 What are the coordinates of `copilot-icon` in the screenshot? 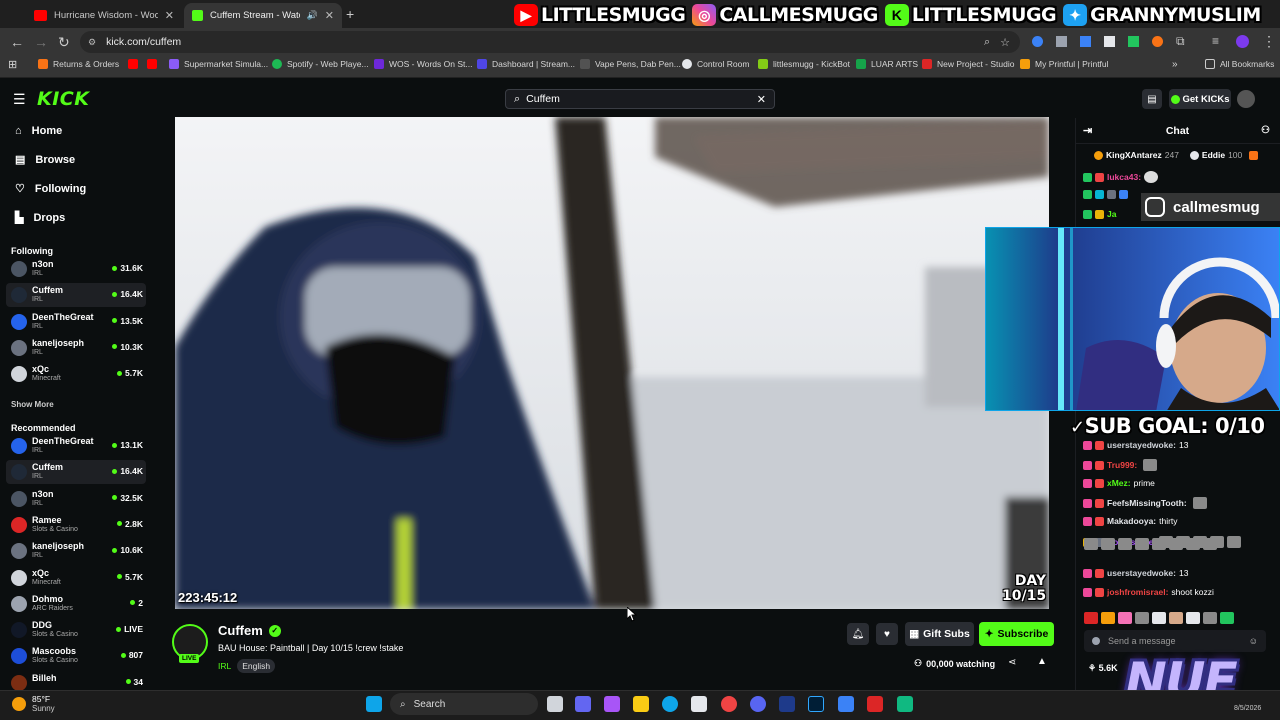 It's located at (612, 704).